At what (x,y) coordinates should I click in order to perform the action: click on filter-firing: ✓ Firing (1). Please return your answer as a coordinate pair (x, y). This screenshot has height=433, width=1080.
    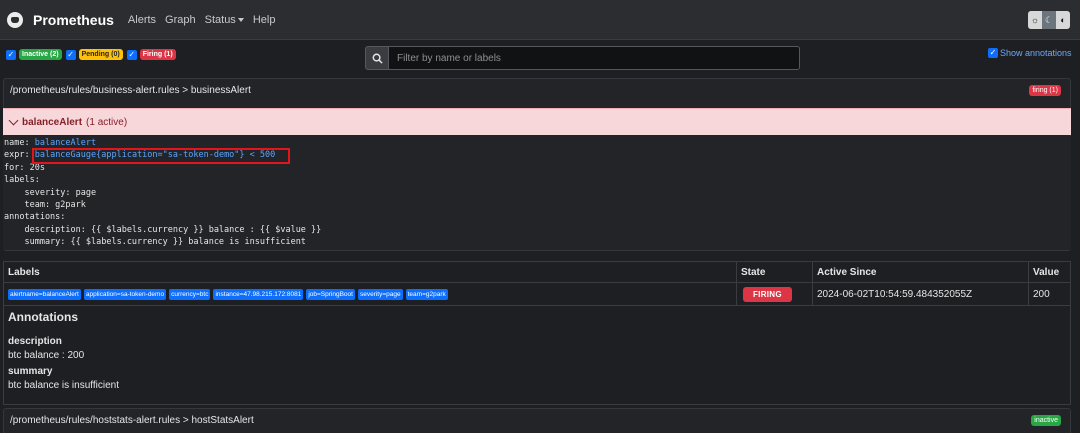
    Looking at the image, I should click on (151, 54).